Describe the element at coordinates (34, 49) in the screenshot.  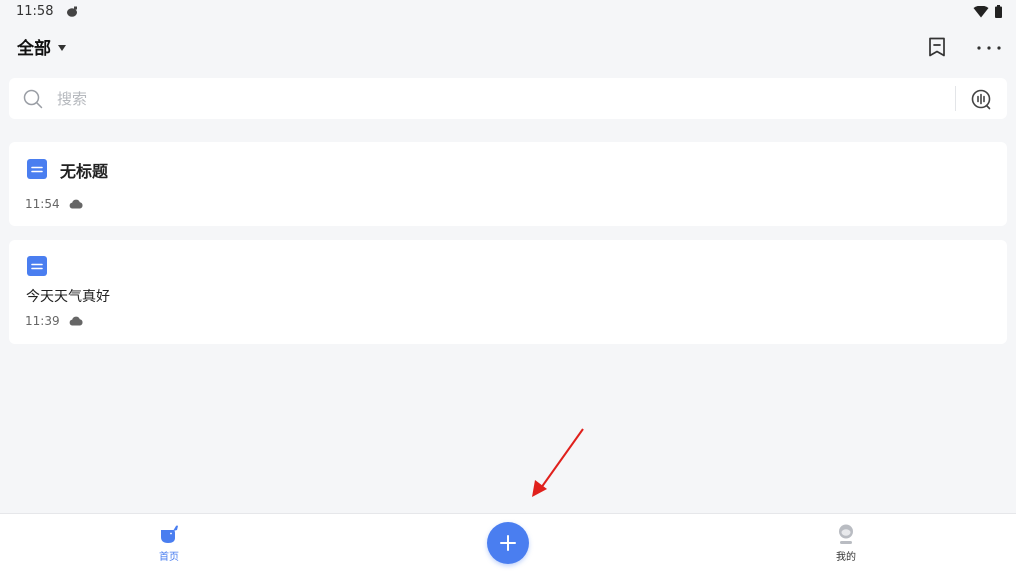
I see `folder-filter-label: 全部` at that location.